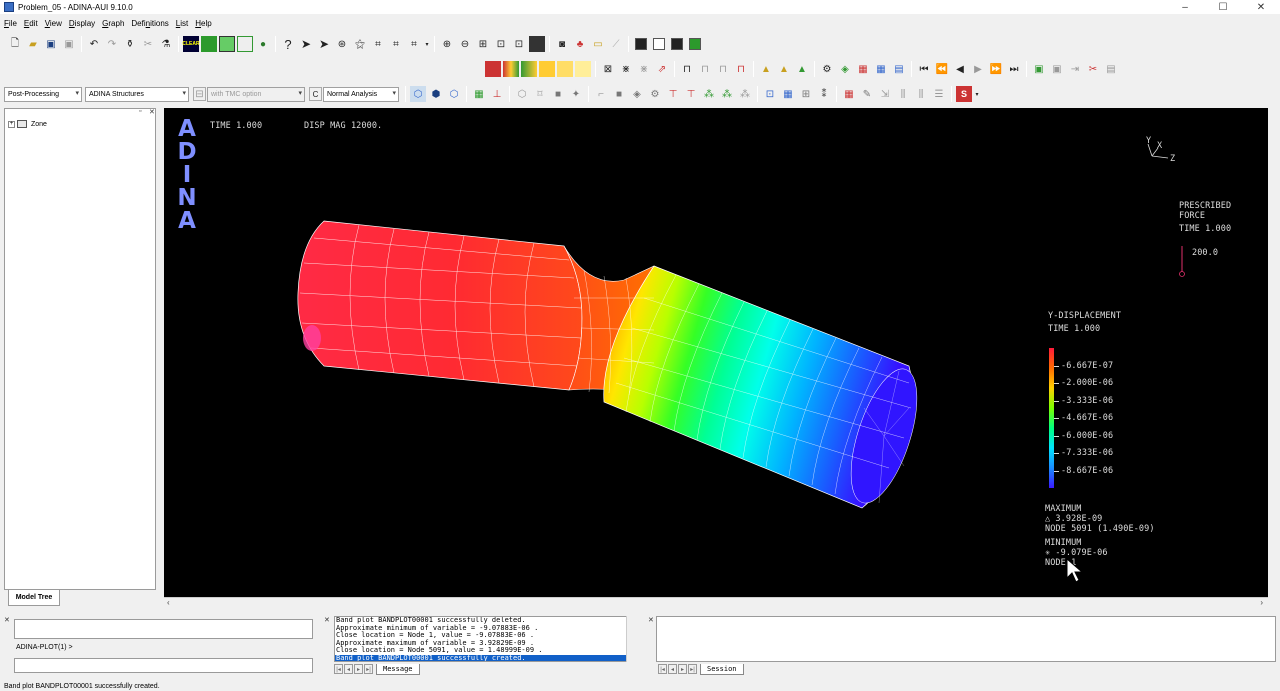  What do you see at coordinates (1075, 69) in the screenshot?
I see `play-icon: ⇥` at bounding box center [1075, 69].